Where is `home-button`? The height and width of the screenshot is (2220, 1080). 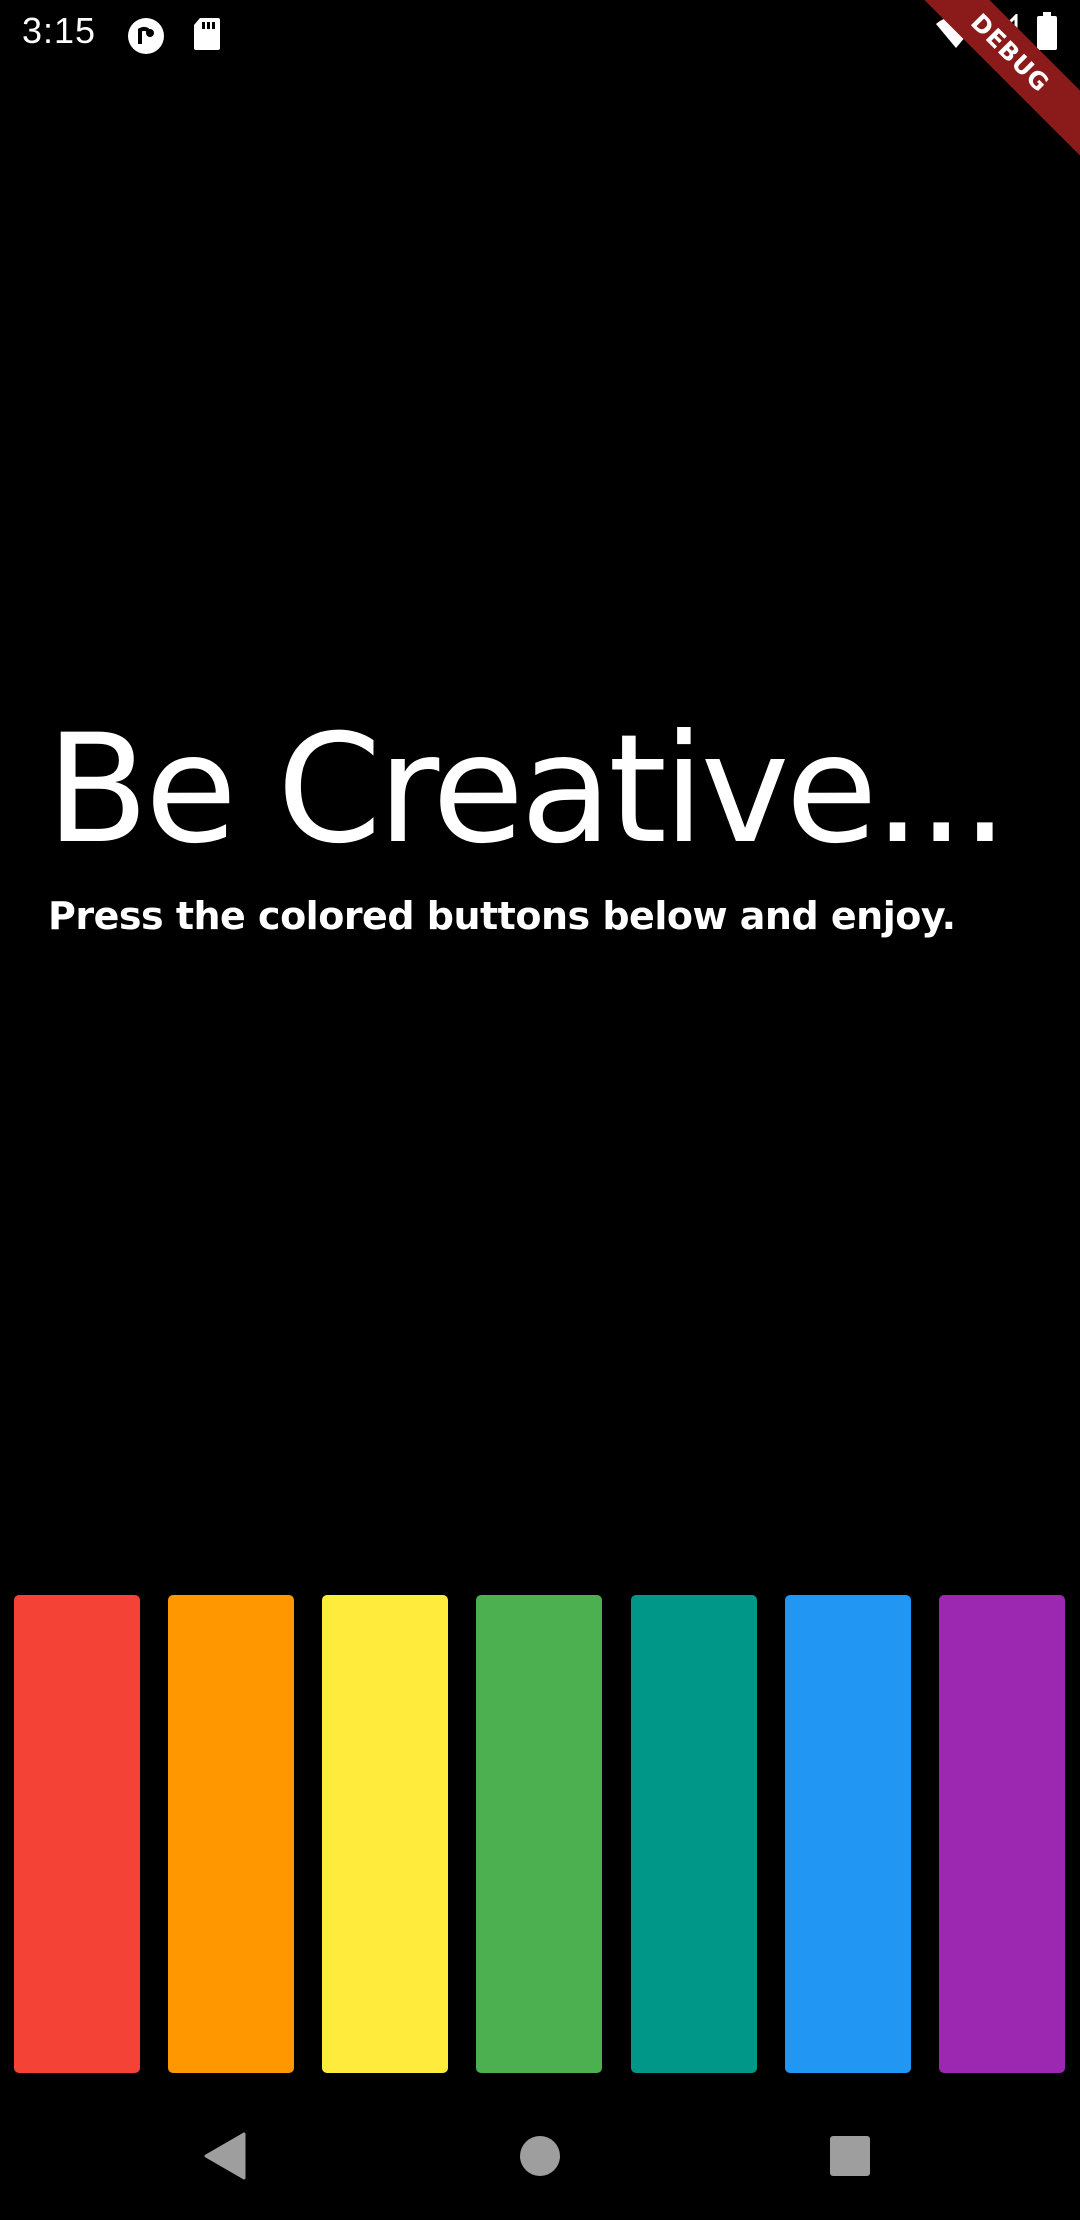 home-button is located at coordinates (540, 2156).